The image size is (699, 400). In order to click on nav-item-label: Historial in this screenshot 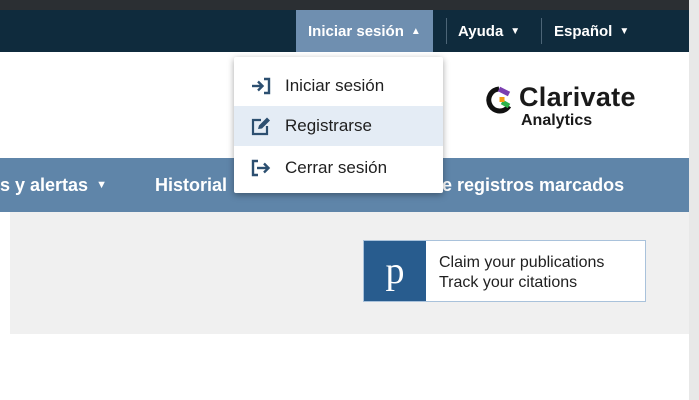, I will do `click(191, 184)`.